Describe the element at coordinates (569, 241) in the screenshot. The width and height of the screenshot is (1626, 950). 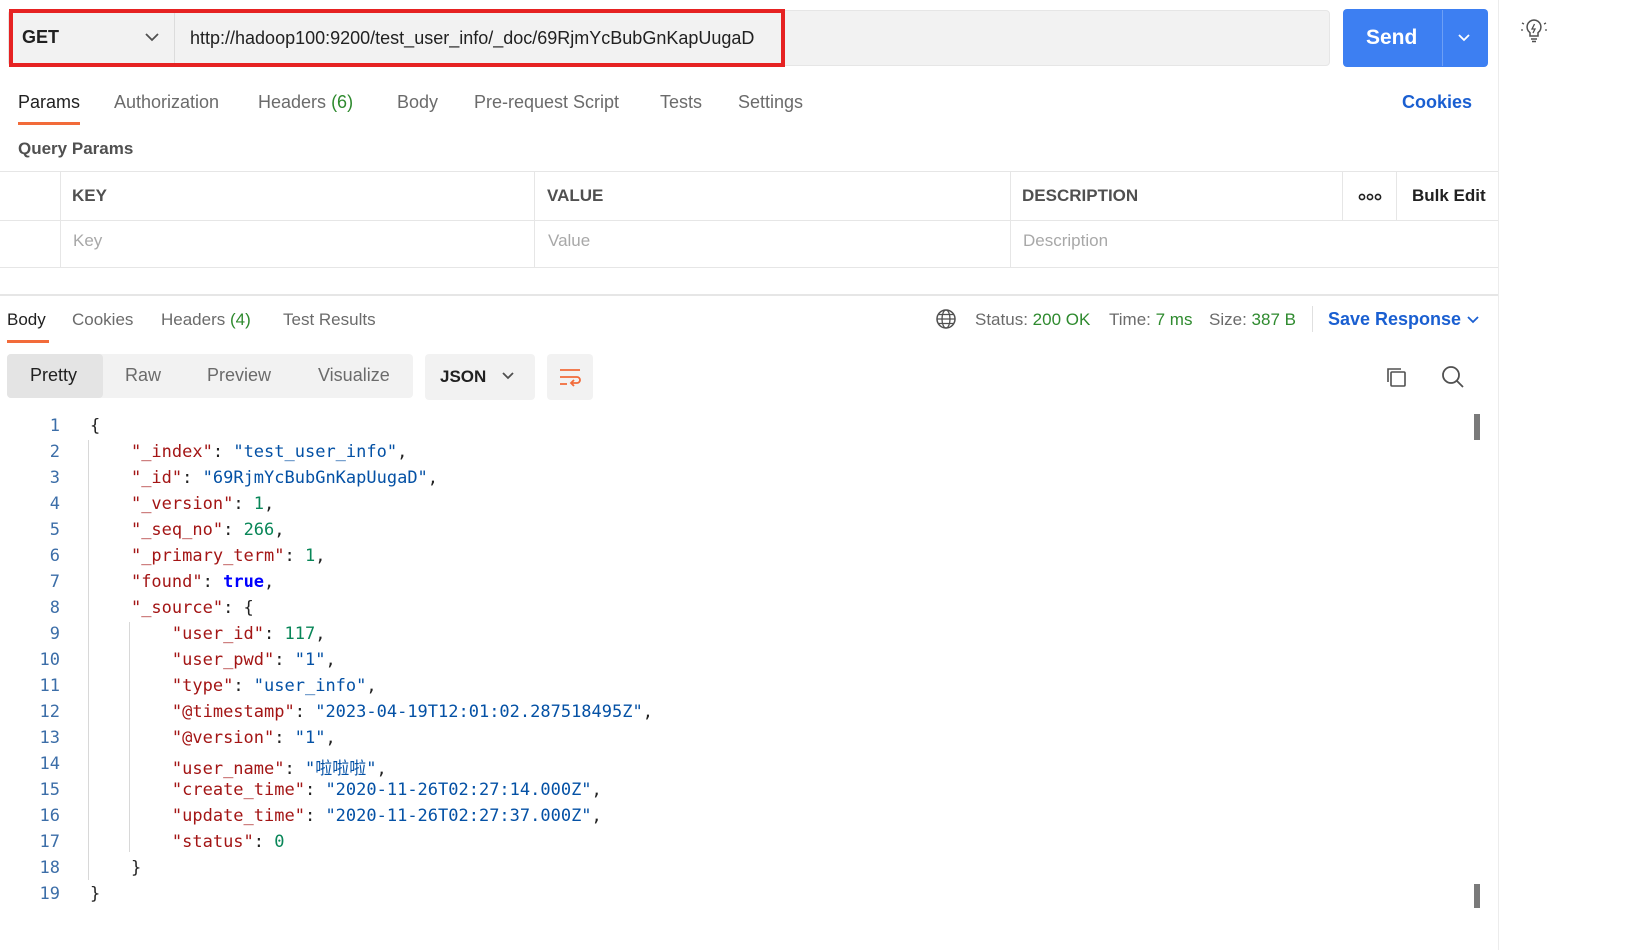
I see `value-input: Value` at that location.